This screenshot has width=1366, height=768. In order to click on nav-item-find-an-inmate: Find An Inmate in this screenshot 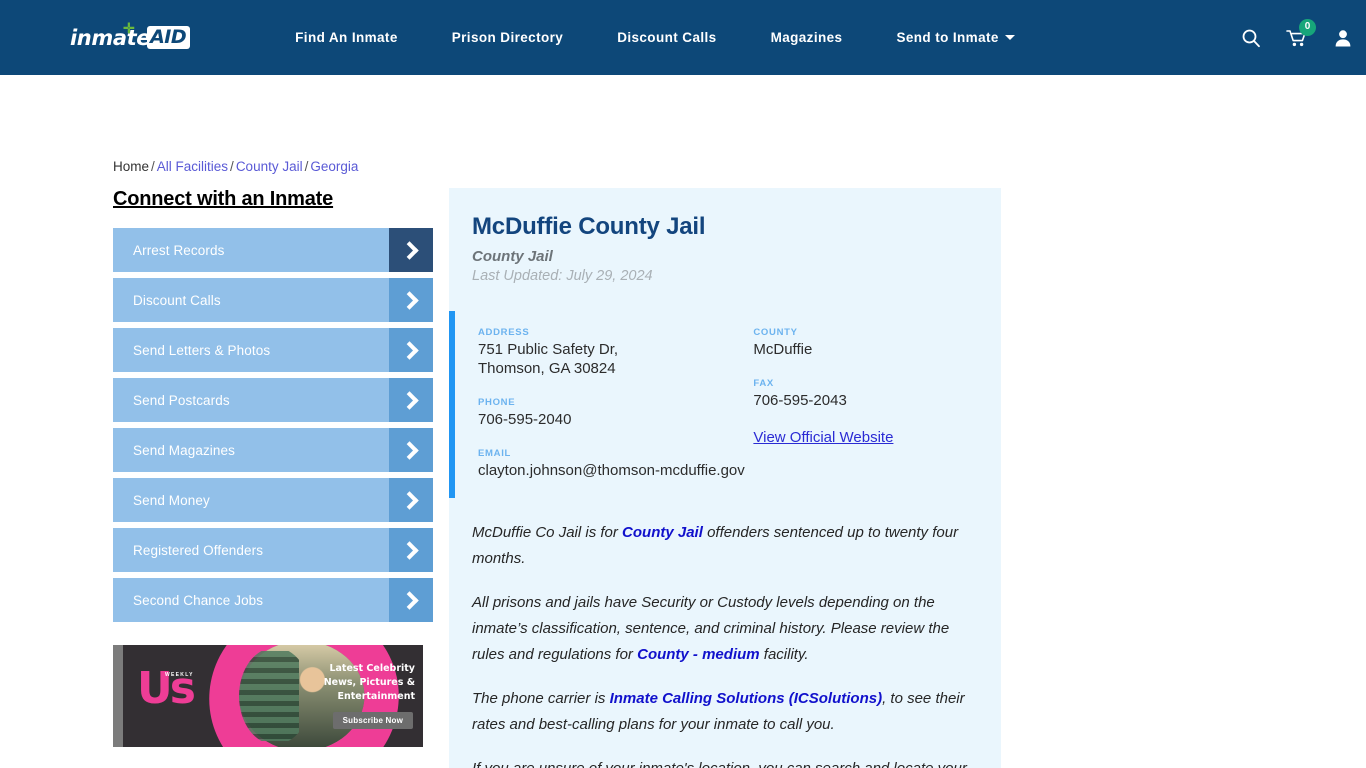, I will do `click(346, 37)`.